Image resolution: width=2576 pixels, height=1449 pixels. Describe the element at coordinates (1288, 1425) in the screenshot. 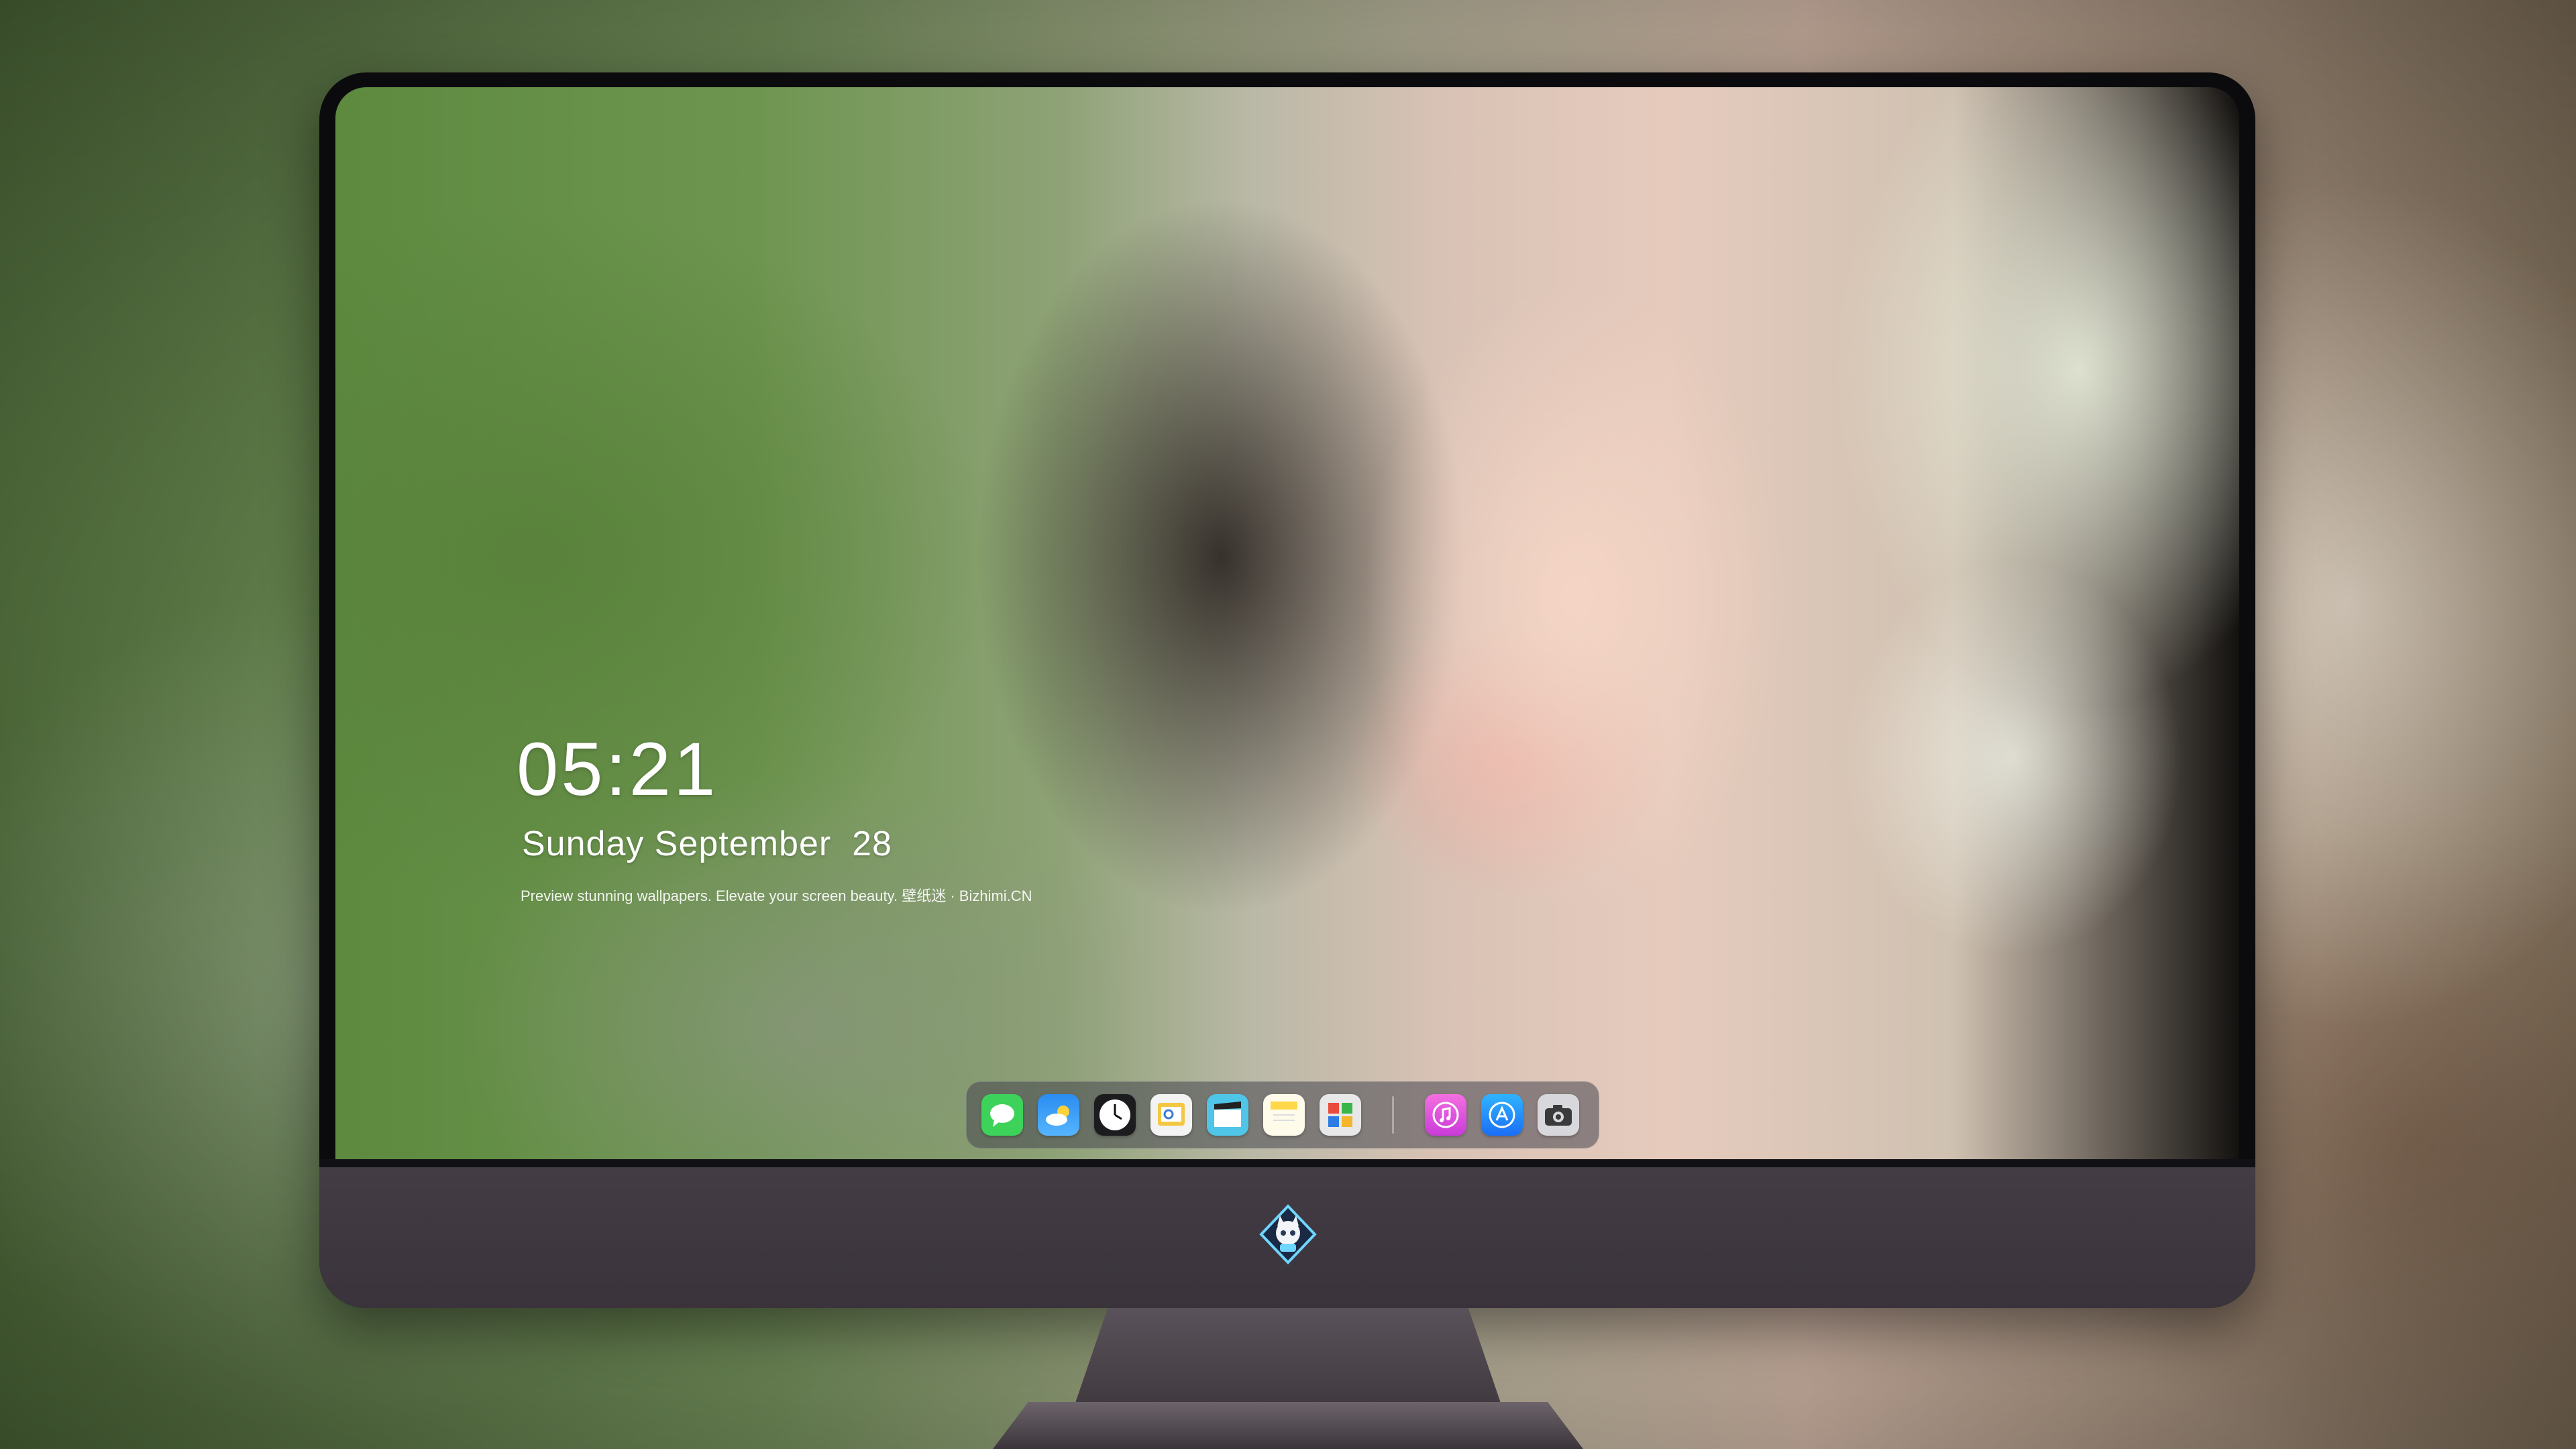

I see `monitor-stand-base` at that location.